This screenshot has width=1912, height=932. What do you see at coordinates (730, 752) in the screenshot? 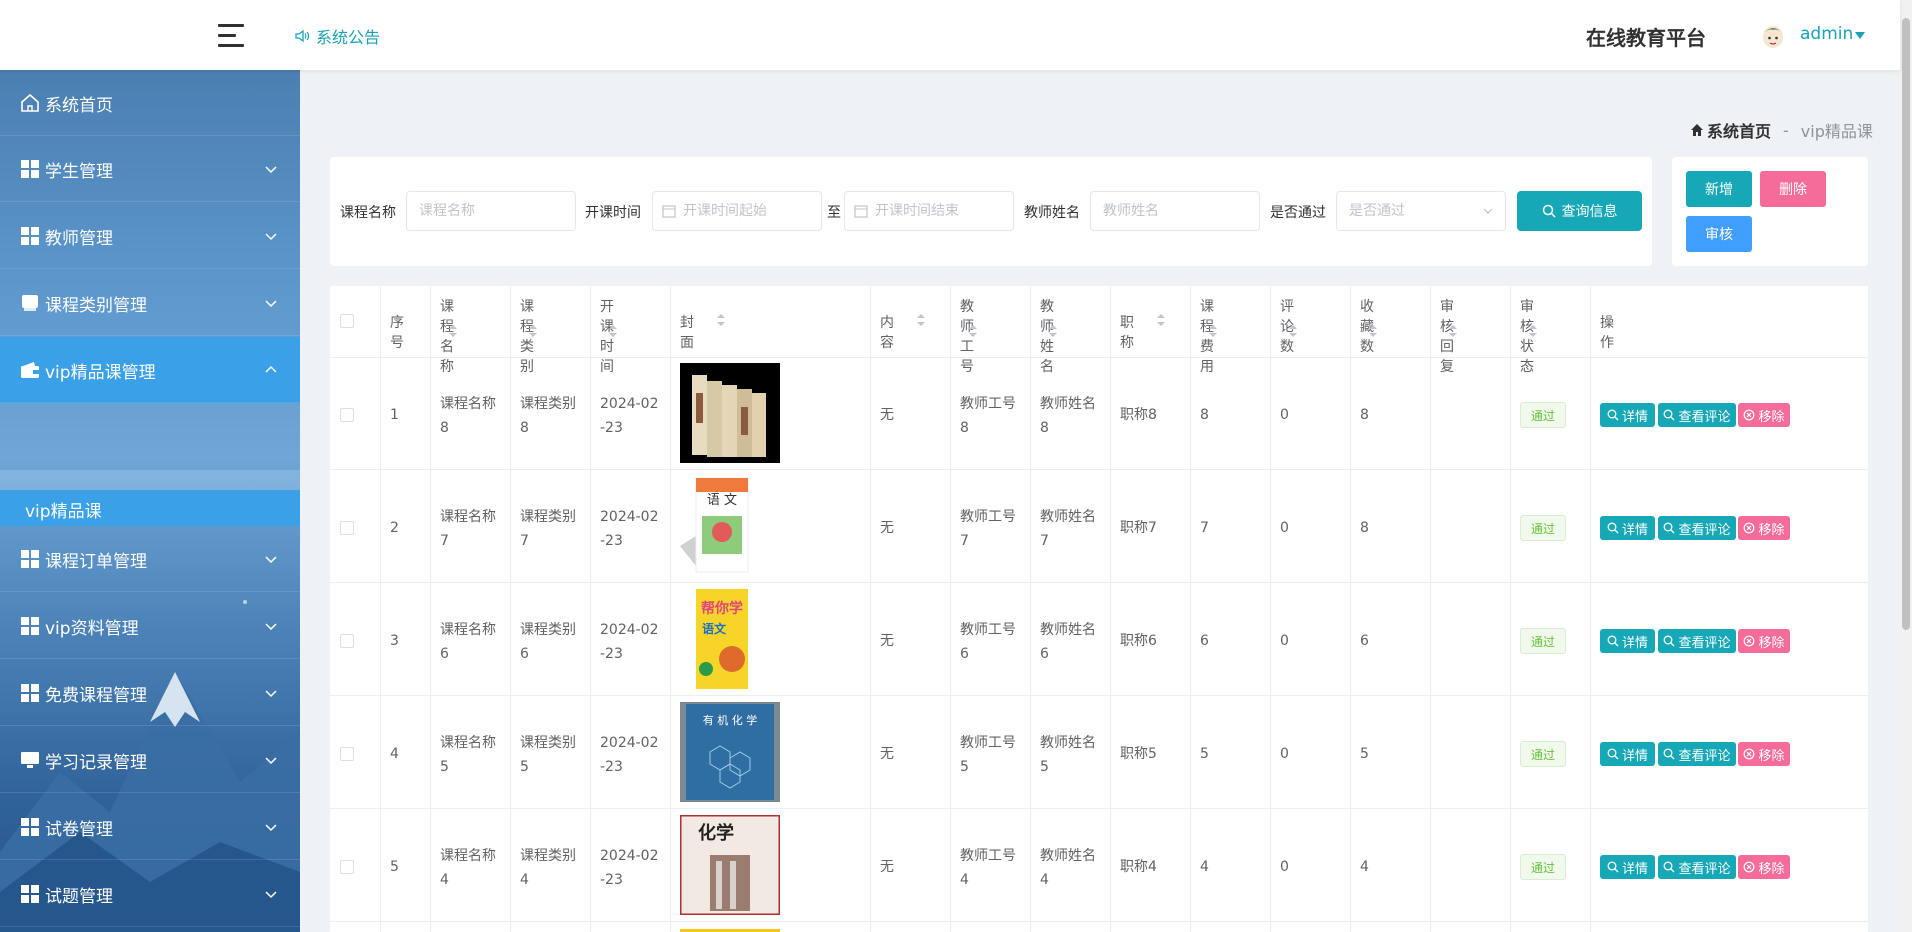
I see `cover-image: 有 机 化 学` at bounding box center [730, 752].